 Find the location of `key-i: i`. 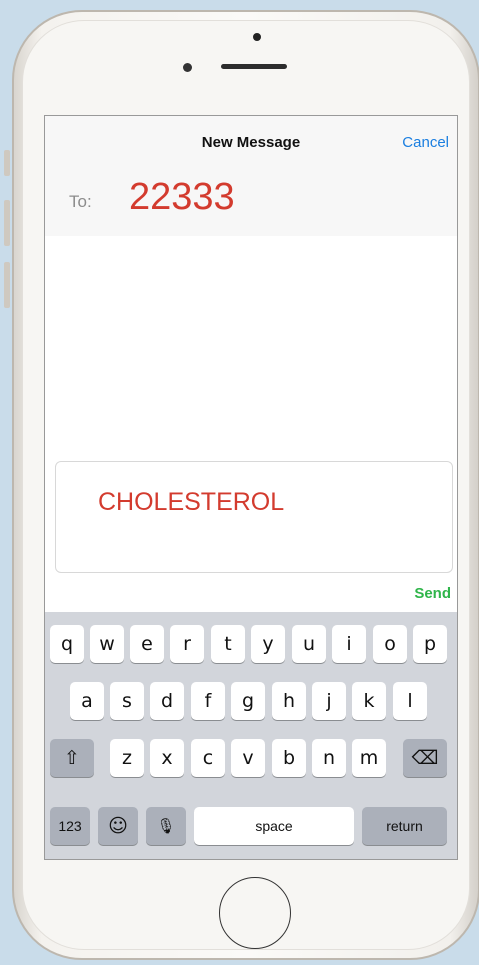

key-i: i is located at coordinates (349, 644).